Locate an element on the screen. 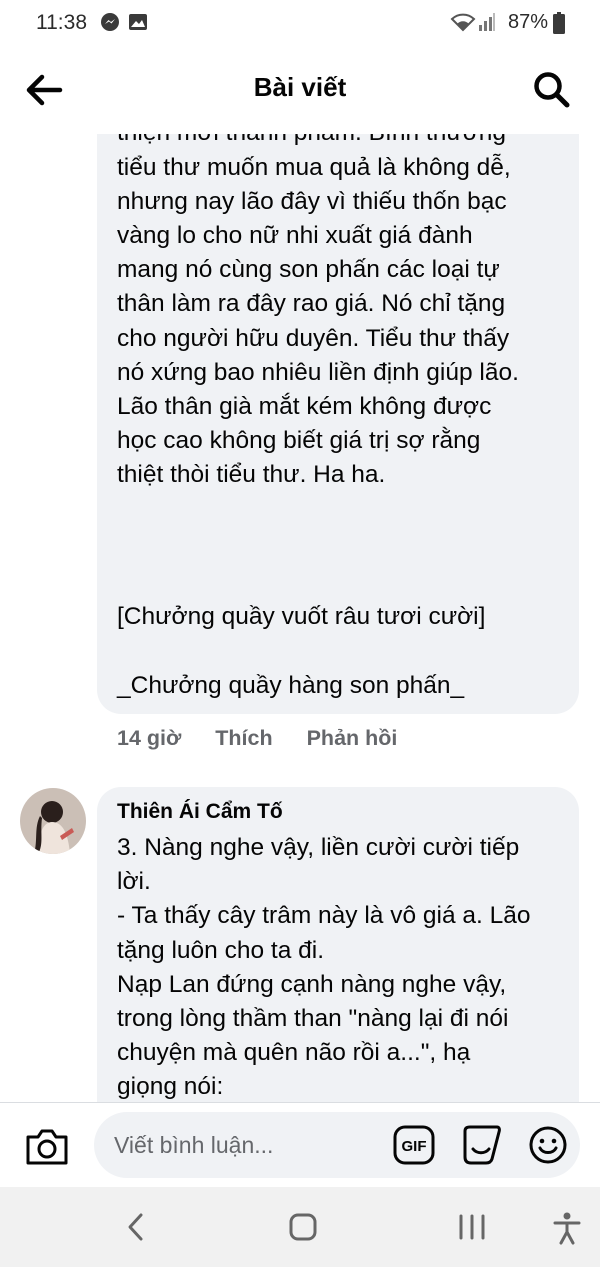 The width and height of the screenshot is (600, 1267). camera-icon is located at coordinates (47, 1147).